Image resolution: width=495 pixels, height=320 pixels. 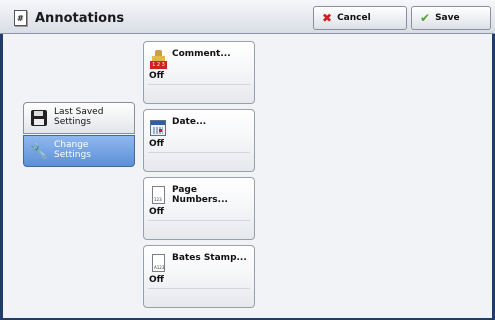 I want to click on cancel-button: ✖ Cancel, so click(x=360, y=18).